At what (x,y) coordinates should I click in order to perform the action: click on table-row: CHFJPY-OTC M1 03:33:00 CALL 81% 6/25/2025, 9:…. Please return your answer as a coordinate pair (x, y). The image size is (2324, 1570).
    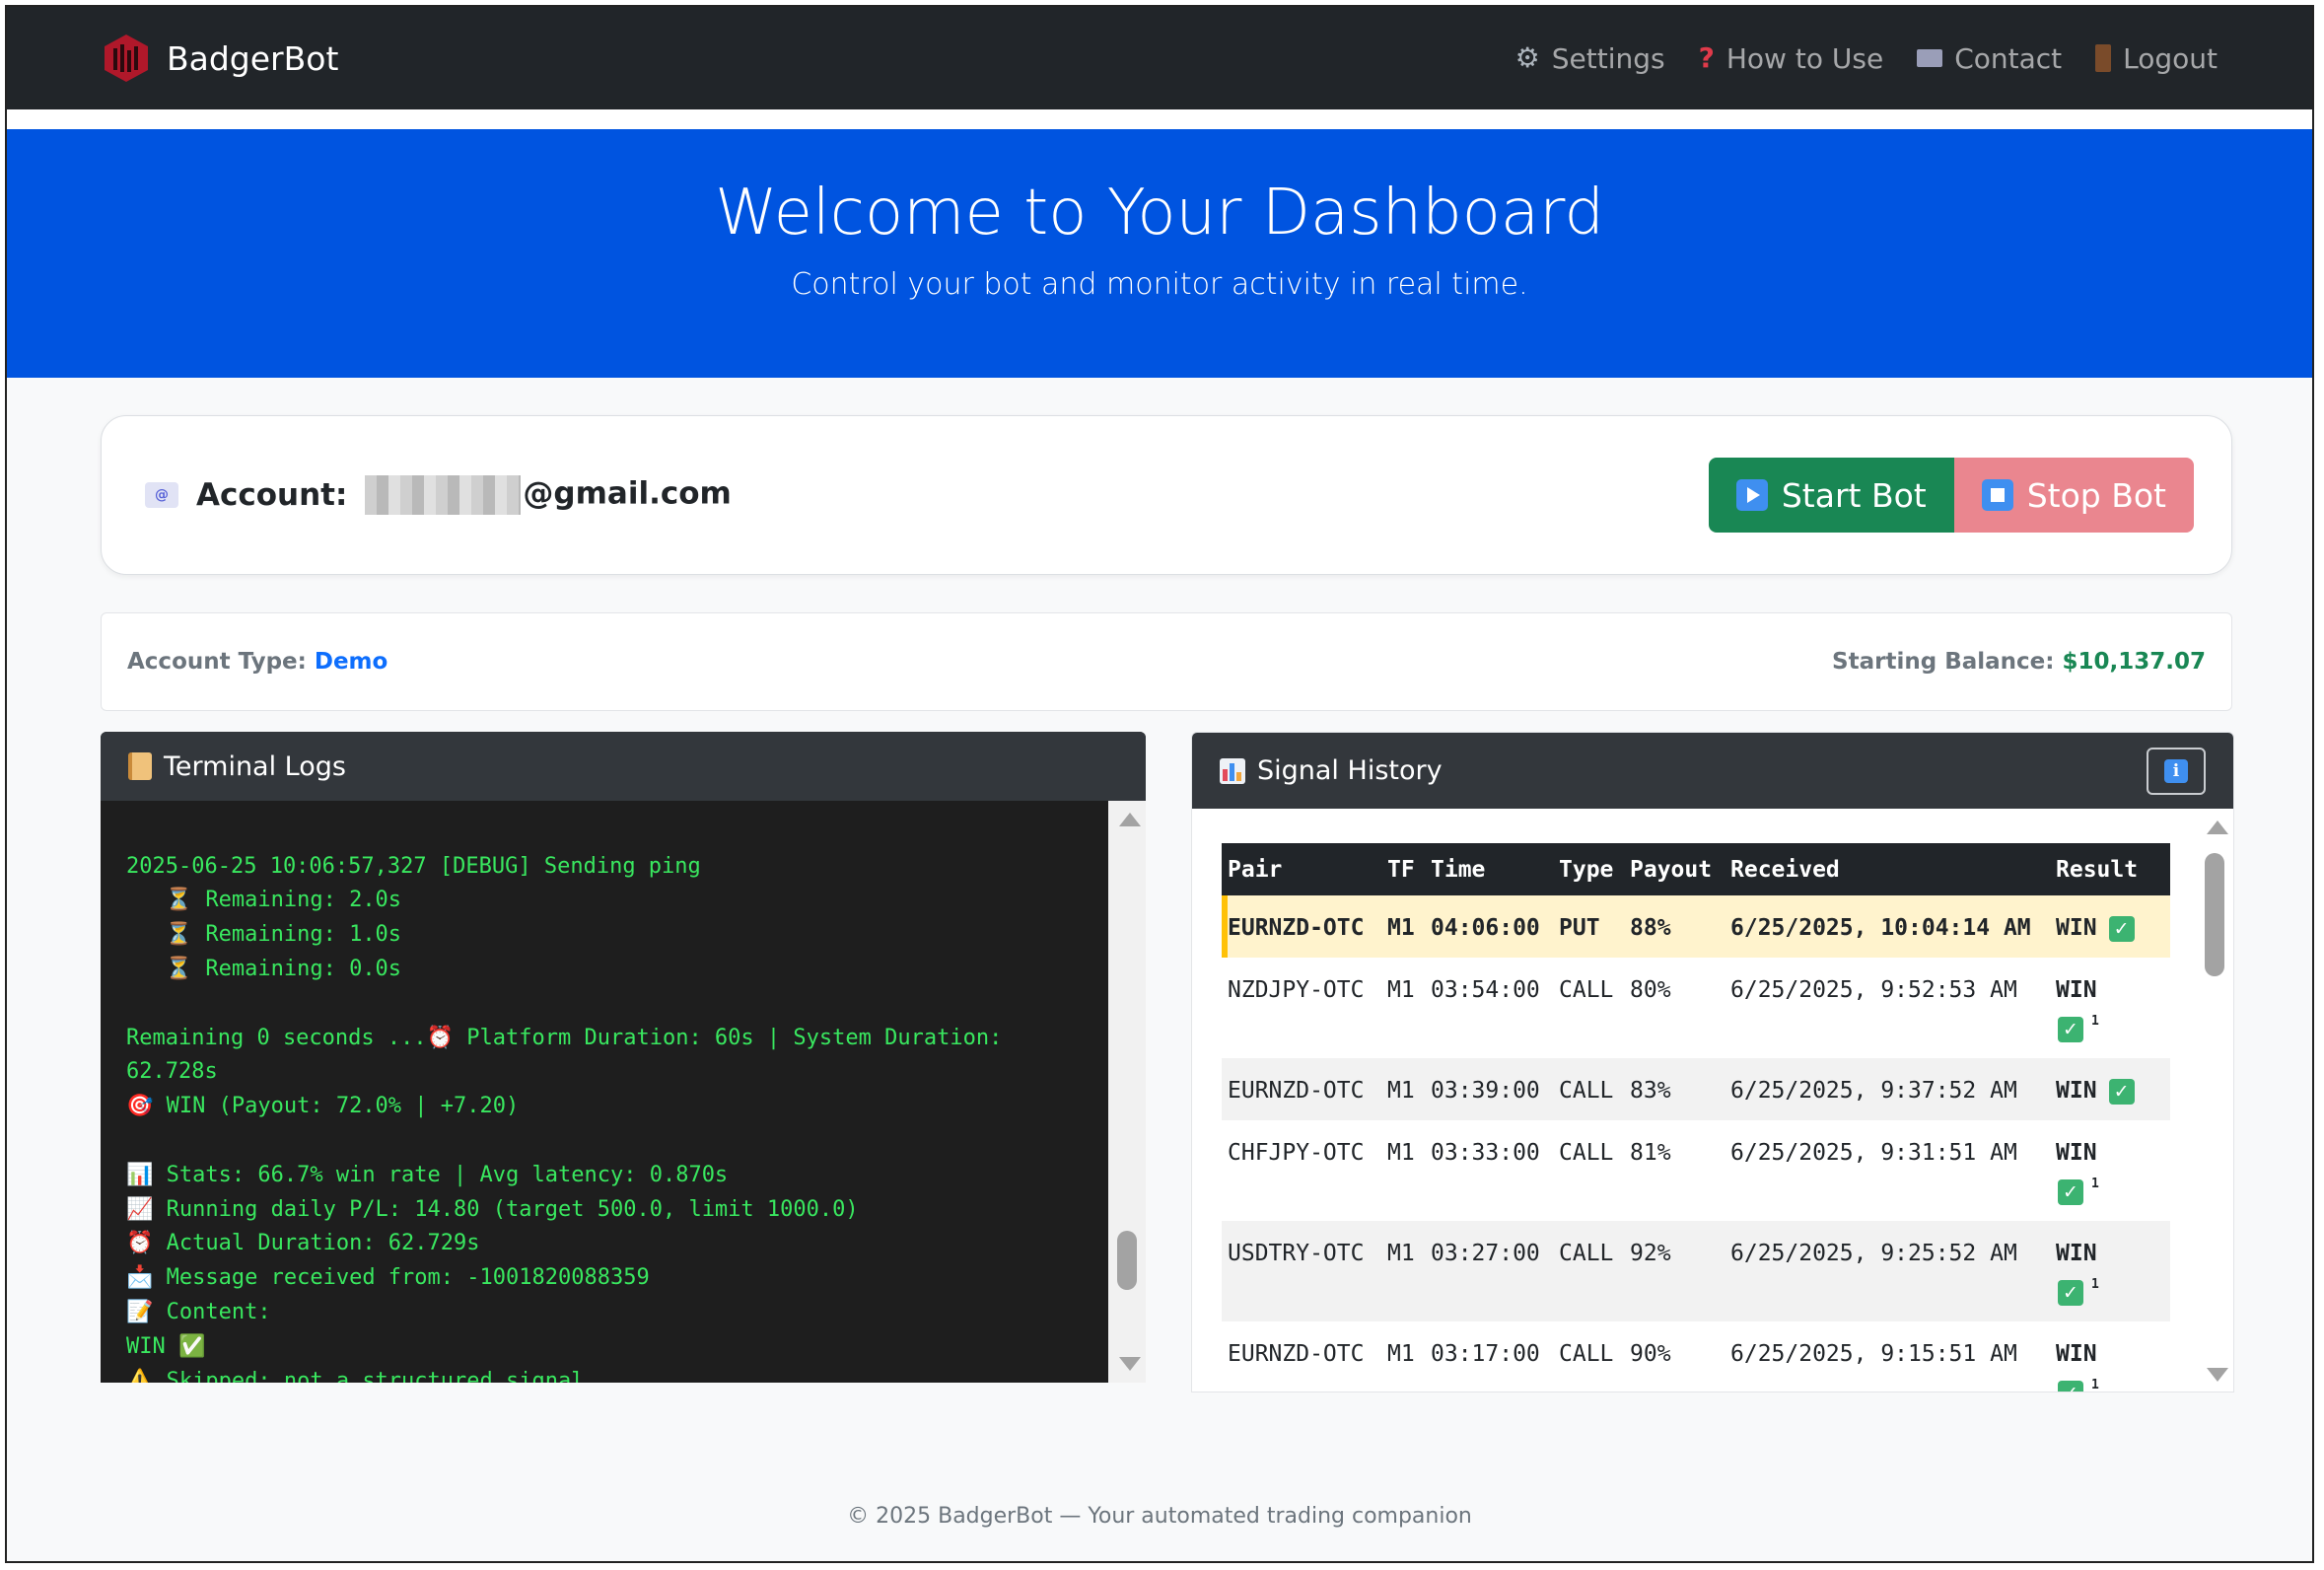
    Looking at the image, I should click on (1696, 1170).